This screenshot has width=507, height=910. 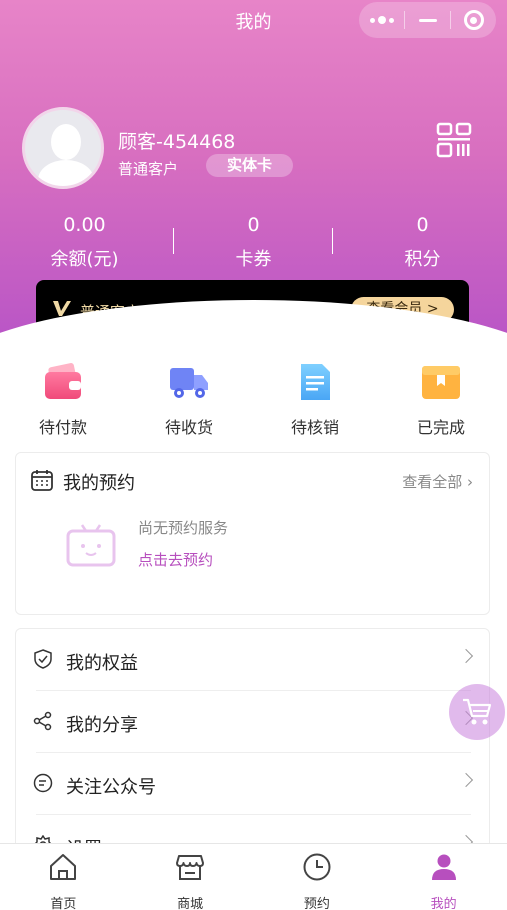 What do you see at coordinates (43, 659) in the screenshot?
I see `shield-check-icon` at bounding box center [43, 659].